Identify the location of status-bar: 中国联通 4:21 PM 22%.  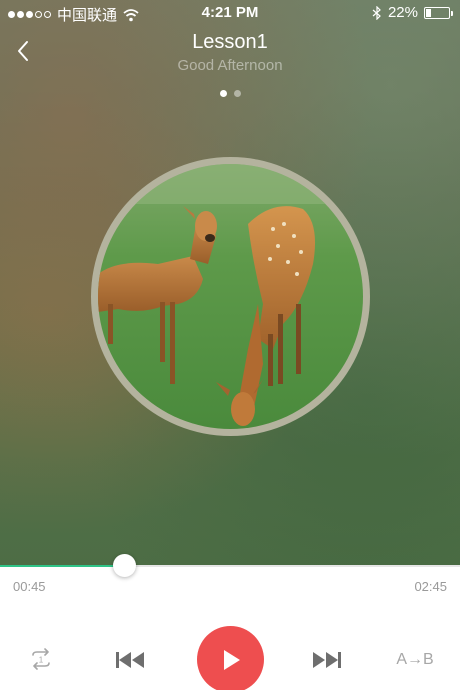
(230, 13).